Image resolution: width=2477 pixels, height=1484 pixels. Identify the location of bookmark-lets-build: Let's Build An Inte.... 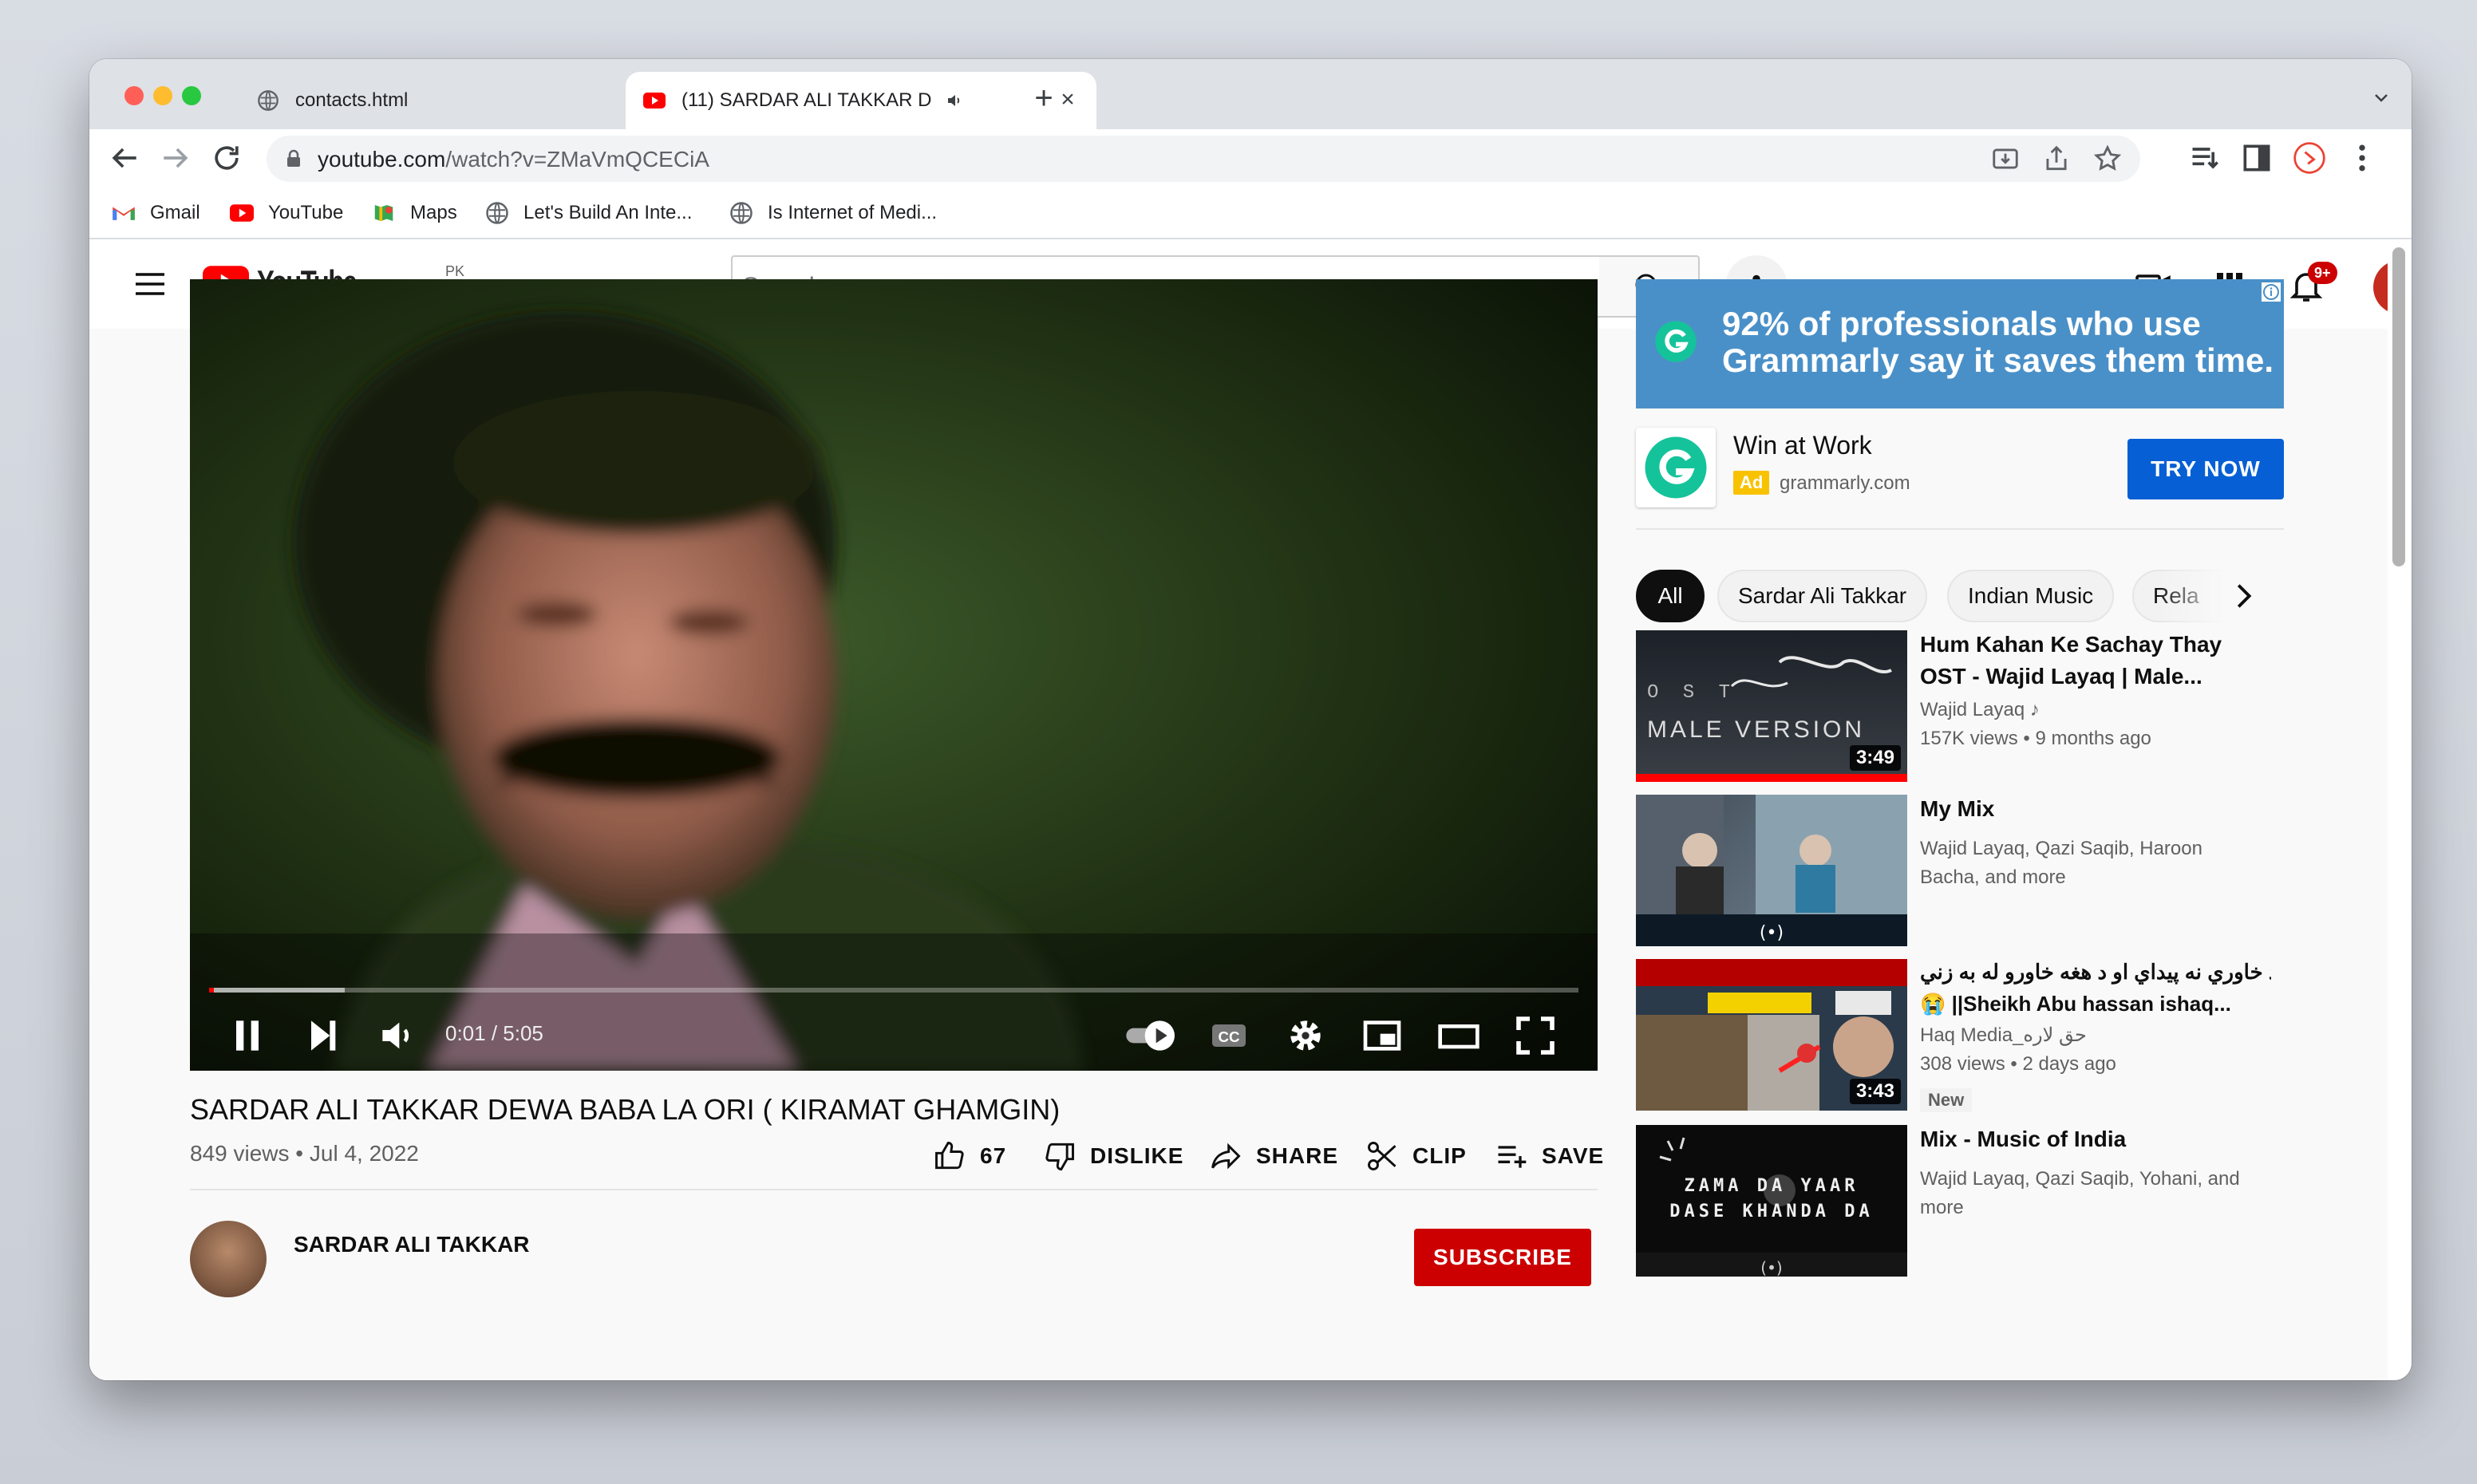
(588, 213).